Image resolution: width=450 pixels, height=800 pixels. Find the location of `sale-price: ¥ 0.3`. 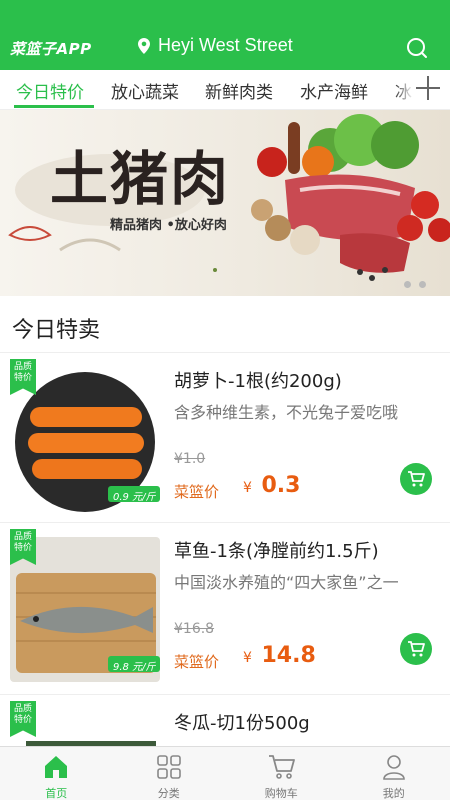

sale-price: ¥ 0.3 is located at coordinates (271, 485).